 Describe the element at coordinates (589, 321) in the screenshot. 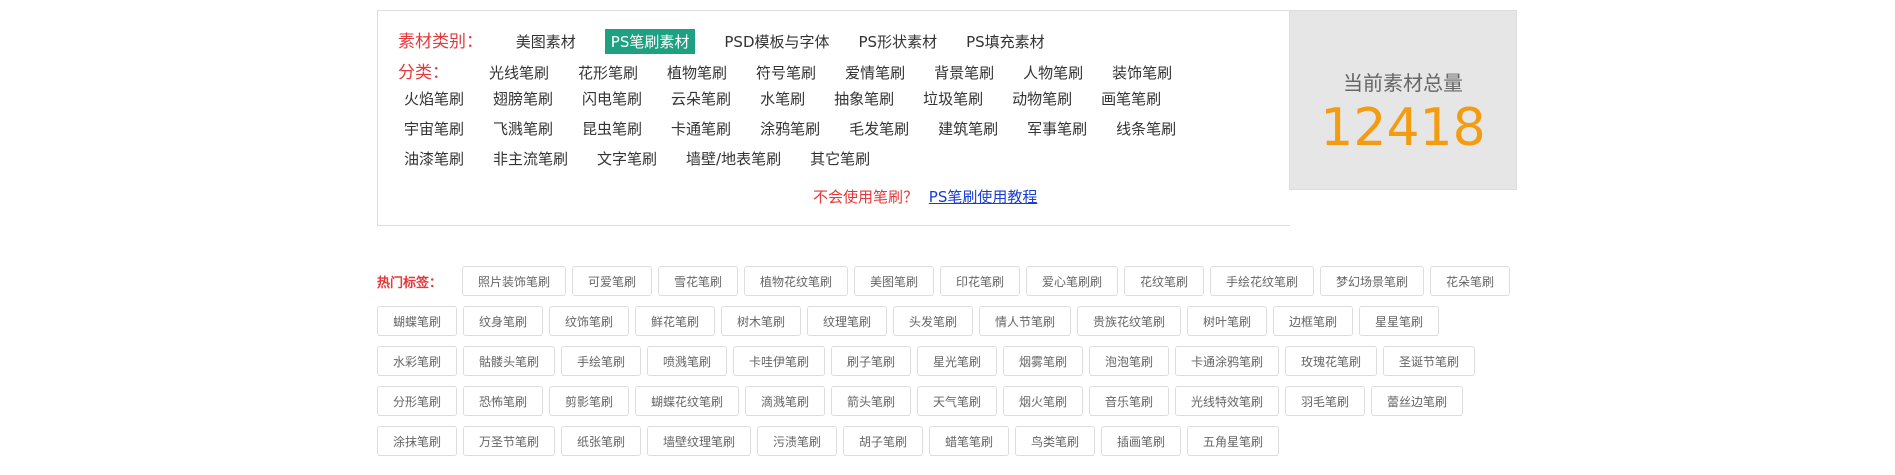

I see `hot-tag: 纹饰笔刷` at that location.